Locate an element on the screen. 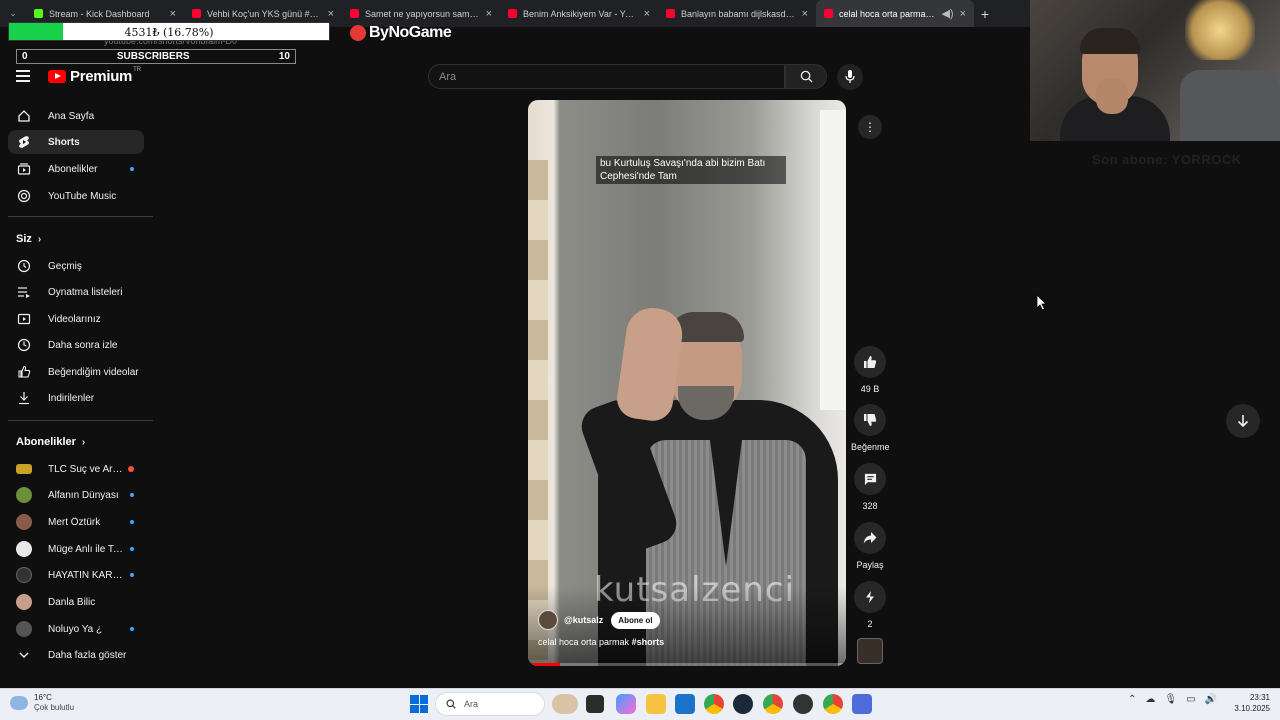 The height and width of the screenshot is (720, 1280). taskbar-search-input: Ara is located at coordinates (490, 704).